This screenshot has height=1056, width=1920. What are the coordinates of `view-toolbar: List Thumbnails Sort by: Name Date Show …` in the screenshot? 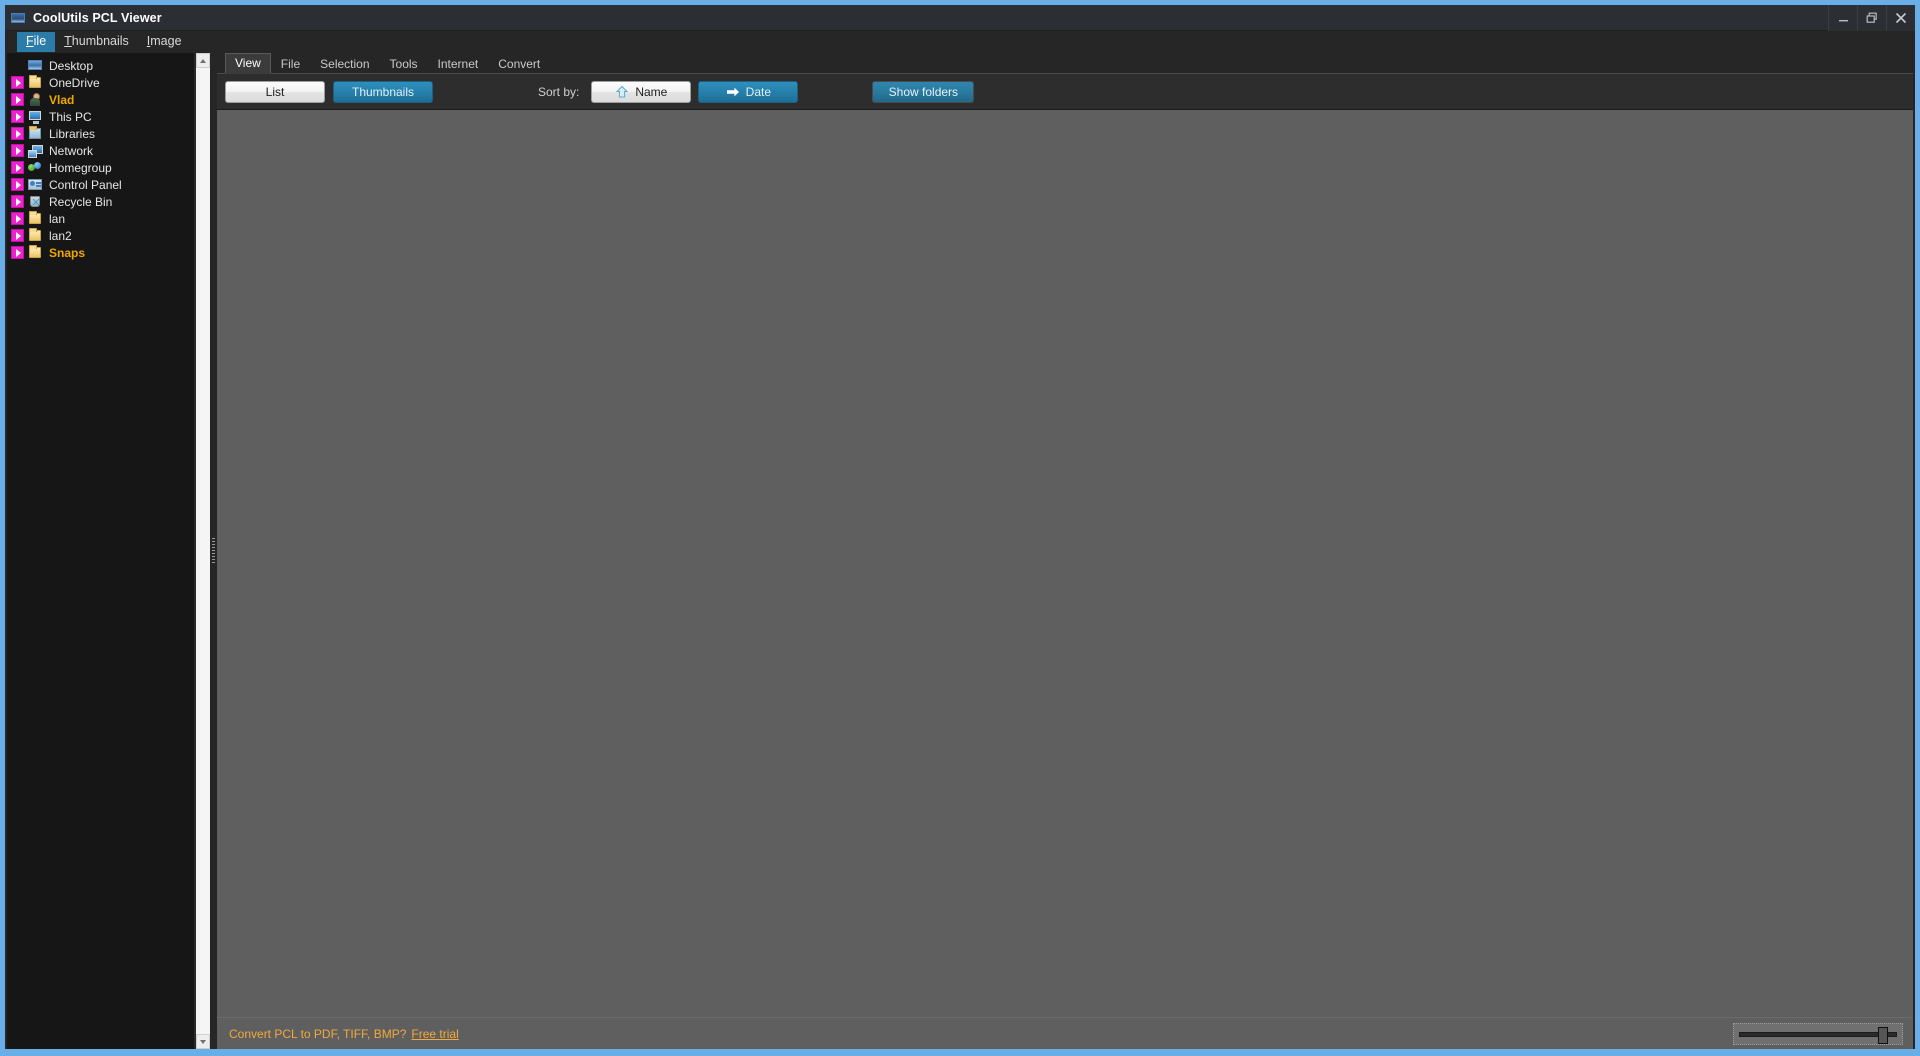 It's located at (1065, 92).